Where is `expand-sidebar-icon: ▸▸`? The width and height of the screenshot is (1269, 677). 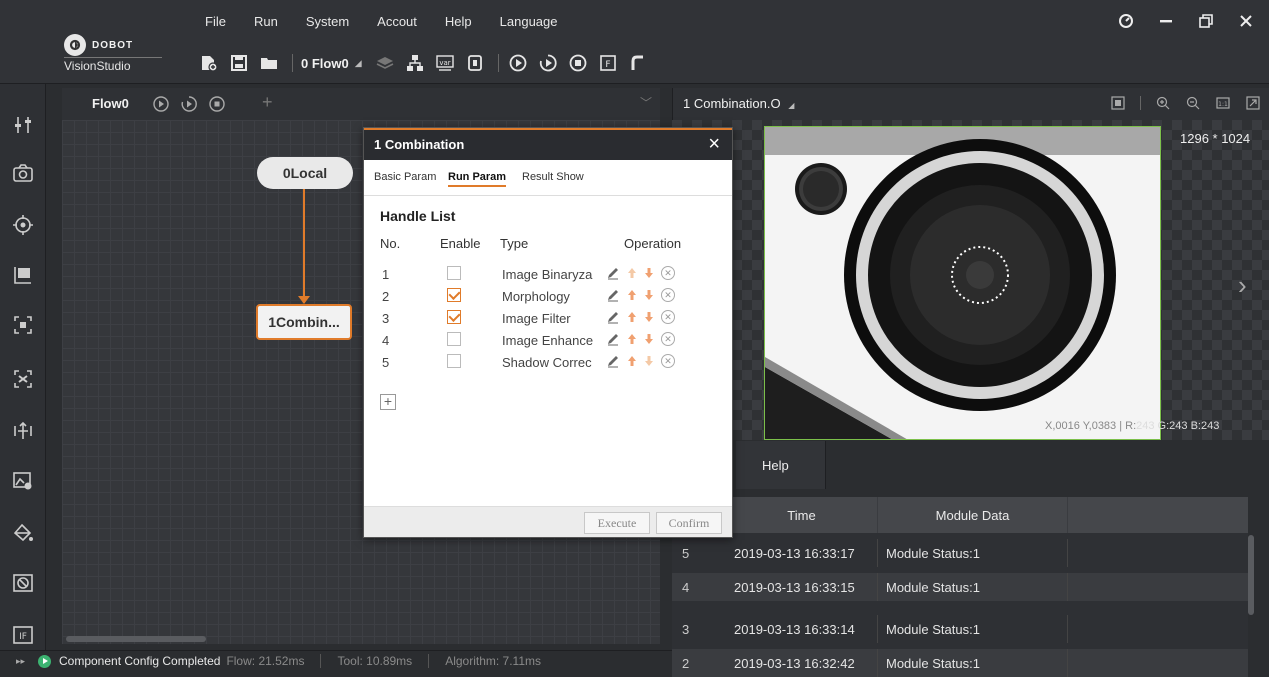 expand-sidebar-icon: ▸▸ is located at coordinates (20, 661).